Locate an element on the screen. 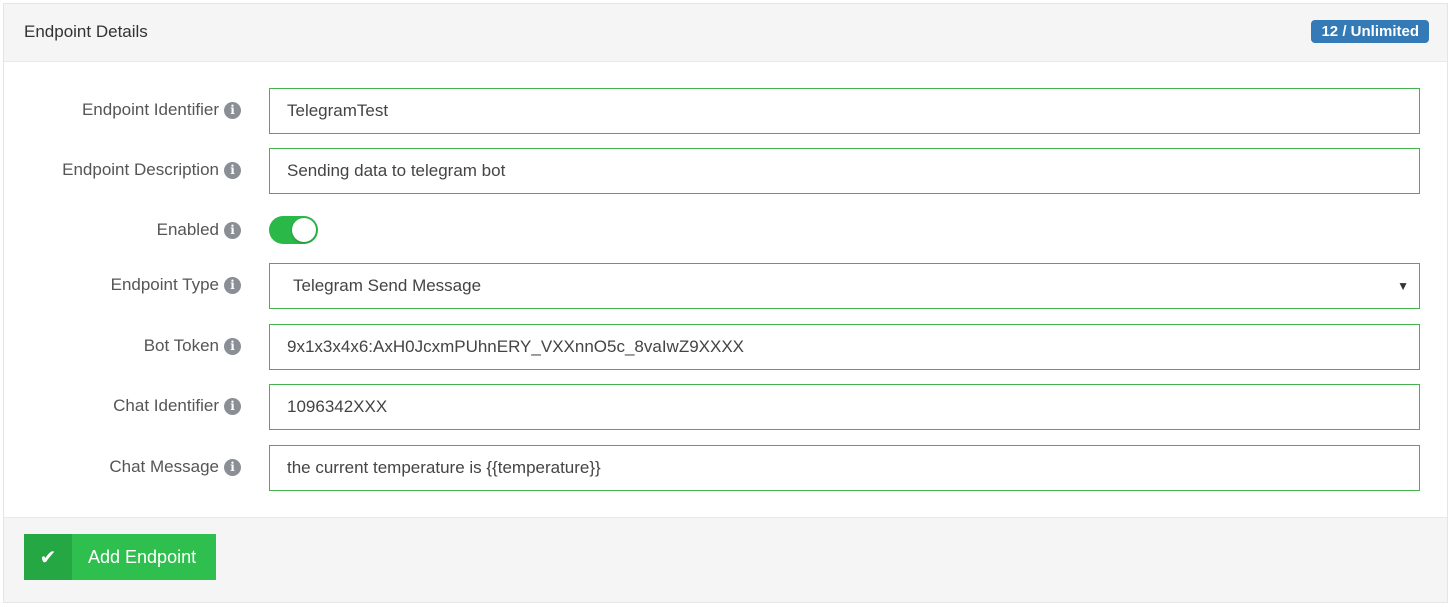  panel-footer: ✔ Add Endpoint is located at coordinates (725, 559).